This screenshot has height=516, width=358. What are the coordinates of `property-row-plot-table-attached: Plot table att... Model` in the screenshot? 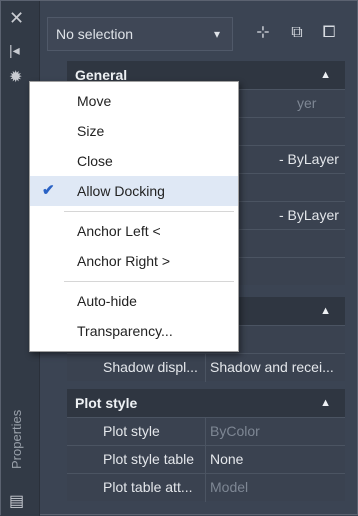 It's located at (206, 487).